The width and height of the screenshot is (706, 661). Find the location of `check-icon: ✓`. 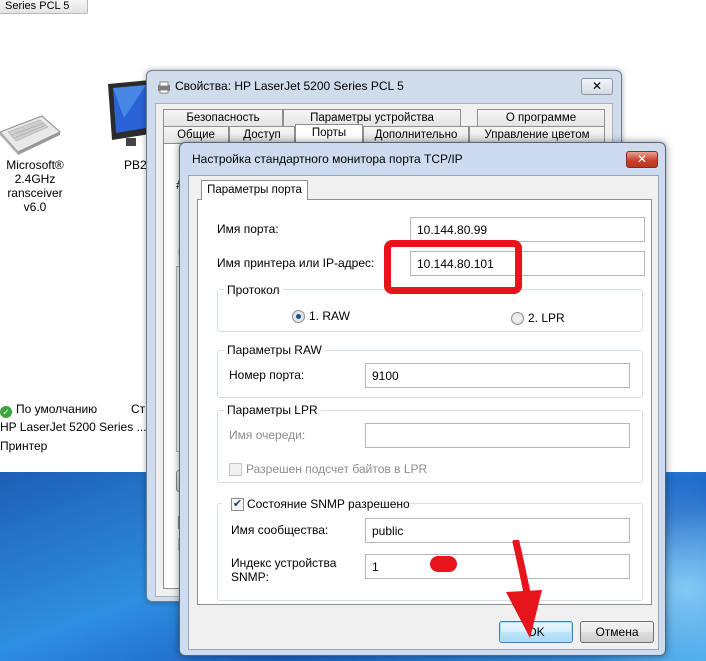

check-icon: ✓ is located at coordinates (6, 412).